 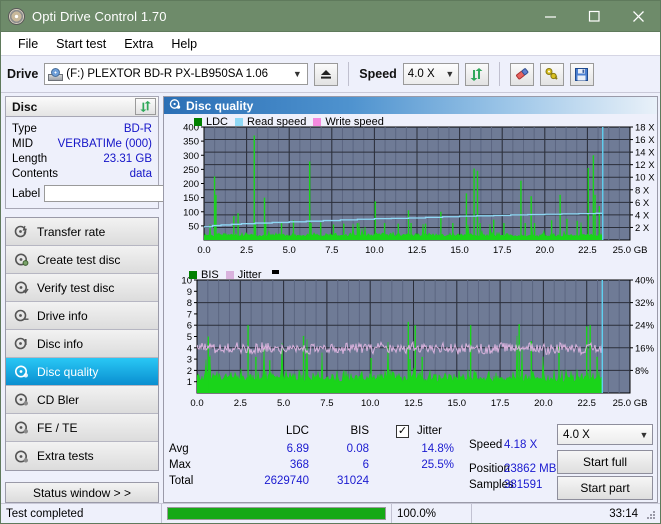 I want to click on svg-text: 0.0, so click(x=196, y=403).